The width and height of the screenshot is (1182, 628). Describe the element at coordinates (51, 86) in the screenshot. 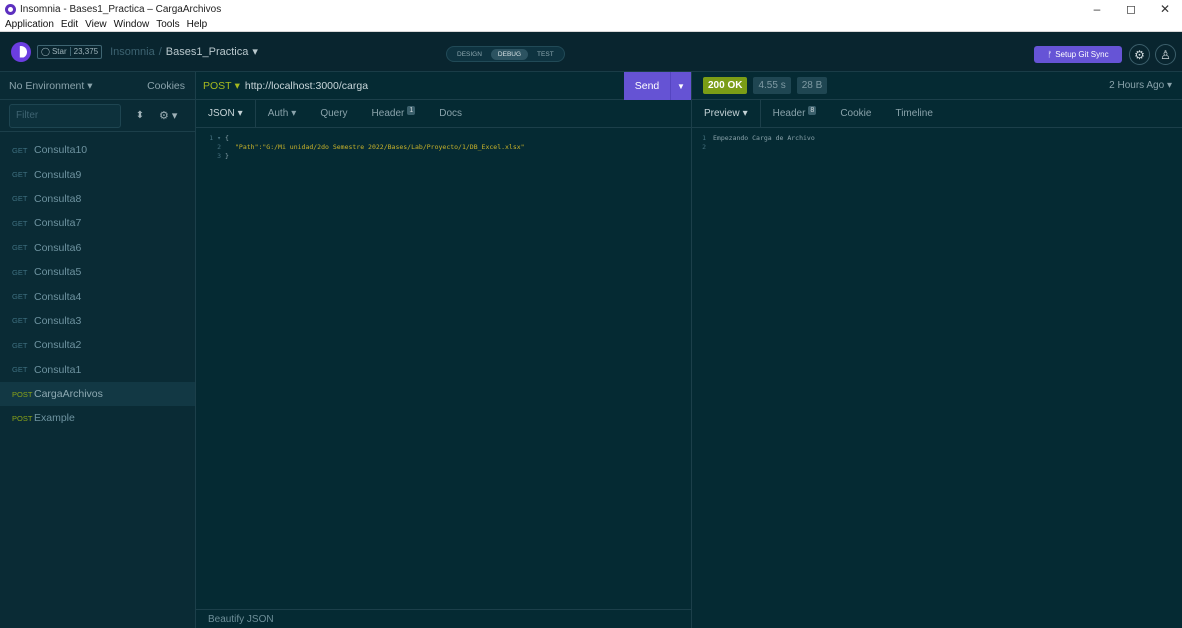

I see `environment-selector: No Environment ▾` at that location.